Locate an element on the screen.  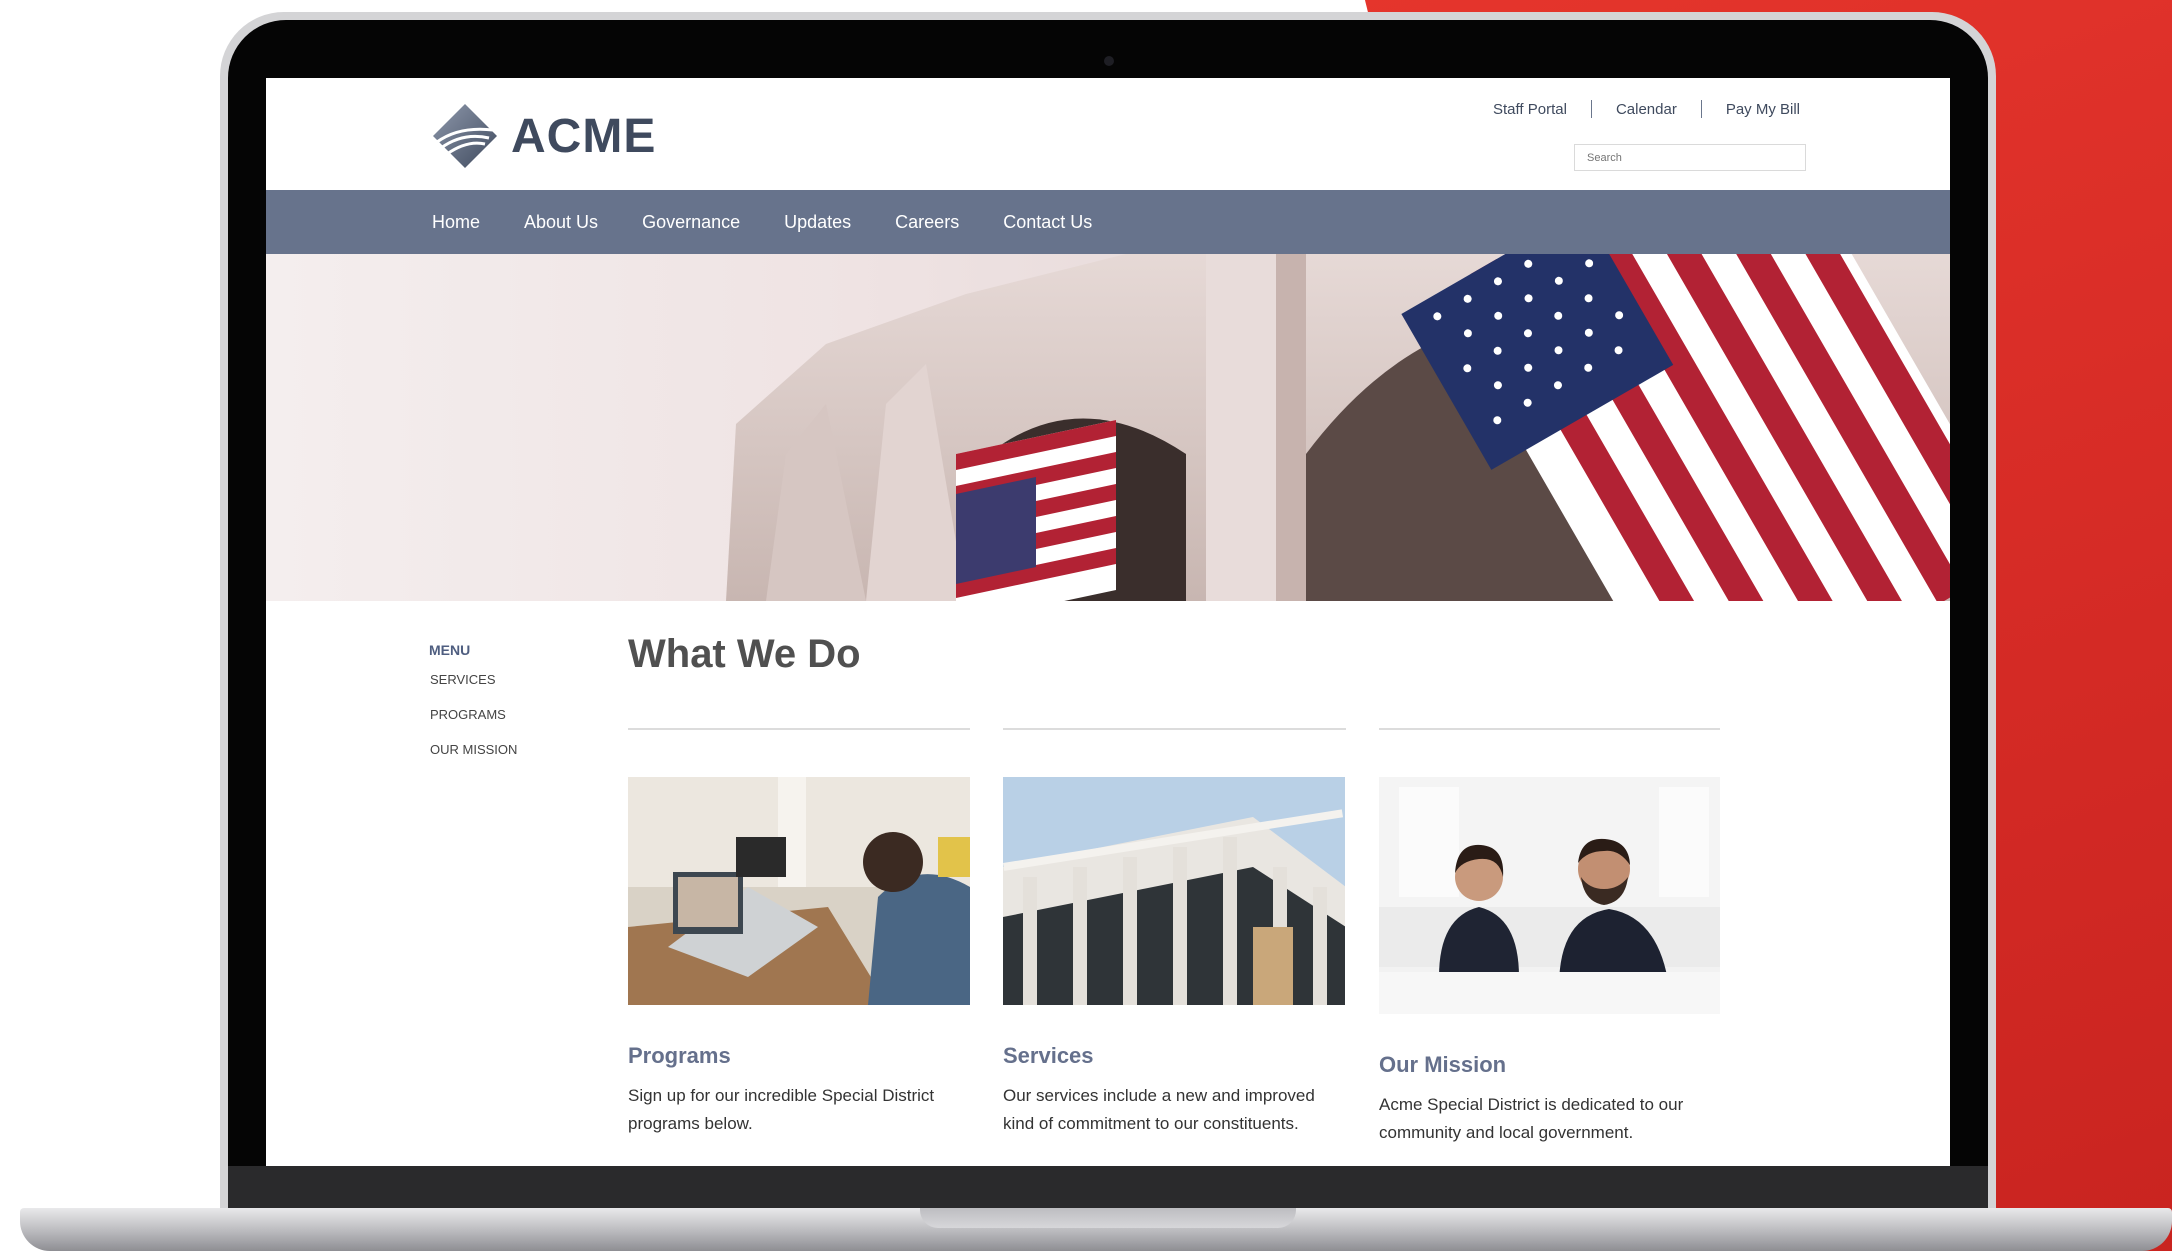
site-logo: ACME is located at coordinates (543, 136).